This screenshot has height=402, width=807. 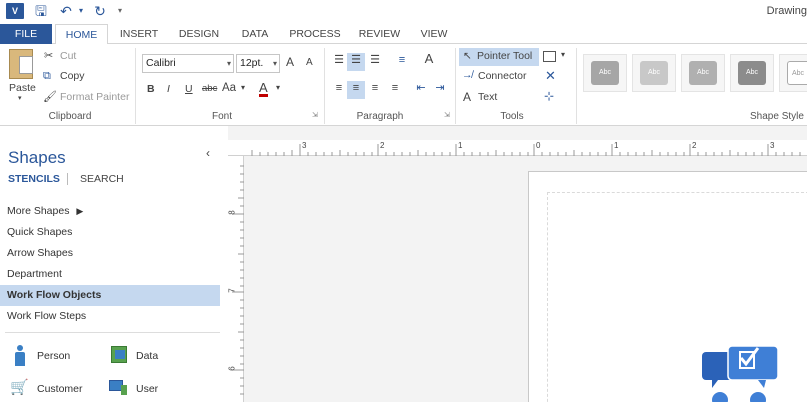 What do you see at coordinates (112, 332) in the screenshot?
I see `divider` at bounding box center [112, 332].